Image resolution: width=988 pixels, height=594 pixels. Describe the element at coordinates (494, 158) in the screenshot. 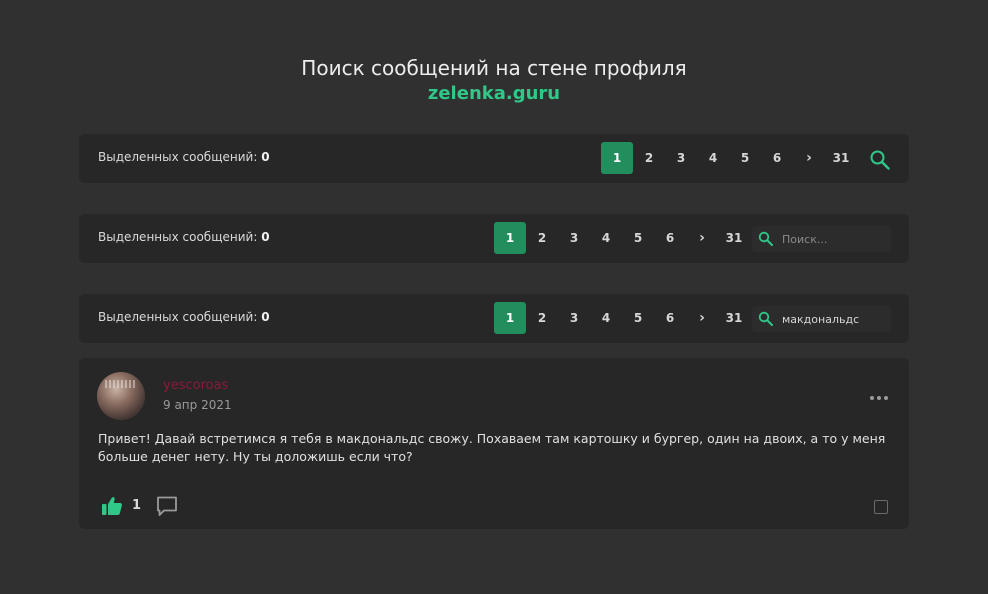

I see `pagination-bar-1: Выделенных сообщений: 0 1 2 3 4 5 6 › 31` at that location.